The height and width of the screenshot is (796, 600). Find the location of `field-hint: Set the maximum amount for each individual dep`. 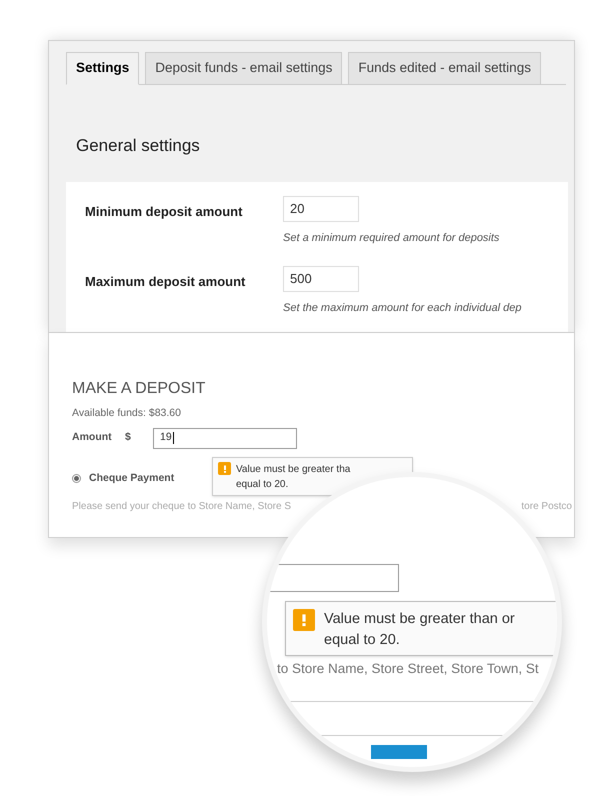

field-hint: Set the maximum amount for each individual dep is located at coordinates (402, 308).